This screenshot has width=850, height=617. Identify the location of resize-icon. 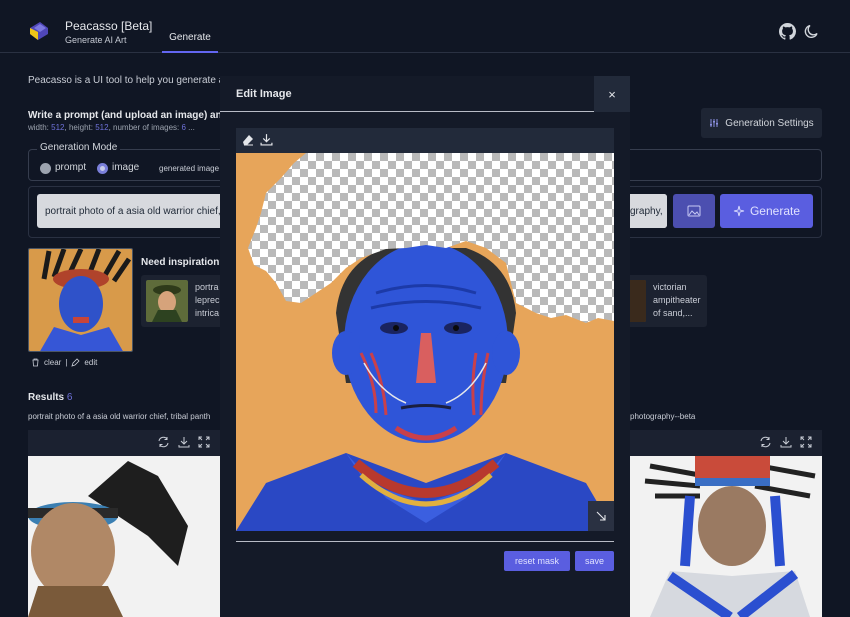
(601, 516).